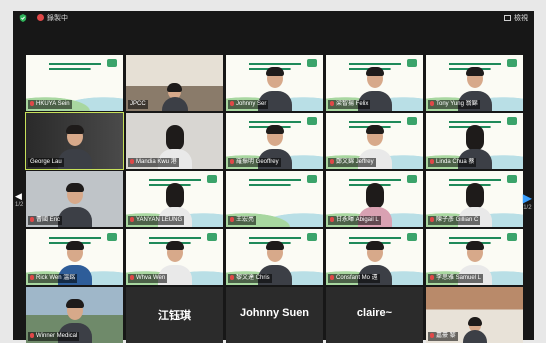  I want to click on participant-name: 王宏亮, so click(242, 220).